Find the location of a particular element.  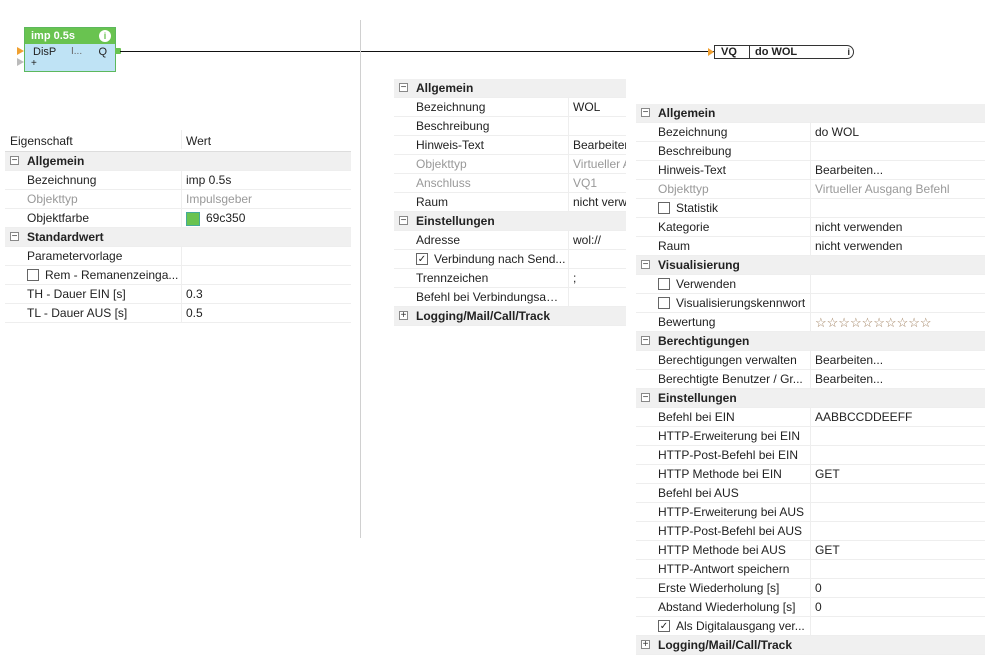

property-value: ☆☆☆☆☆☆☆☆☆☆ is located at coordinates (897, 322).